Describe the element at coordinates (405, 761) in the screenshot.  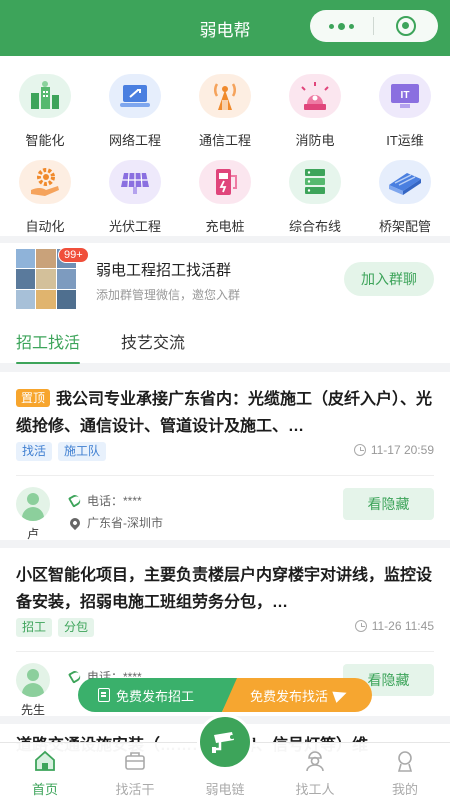
I see `profile-icon` at that location.